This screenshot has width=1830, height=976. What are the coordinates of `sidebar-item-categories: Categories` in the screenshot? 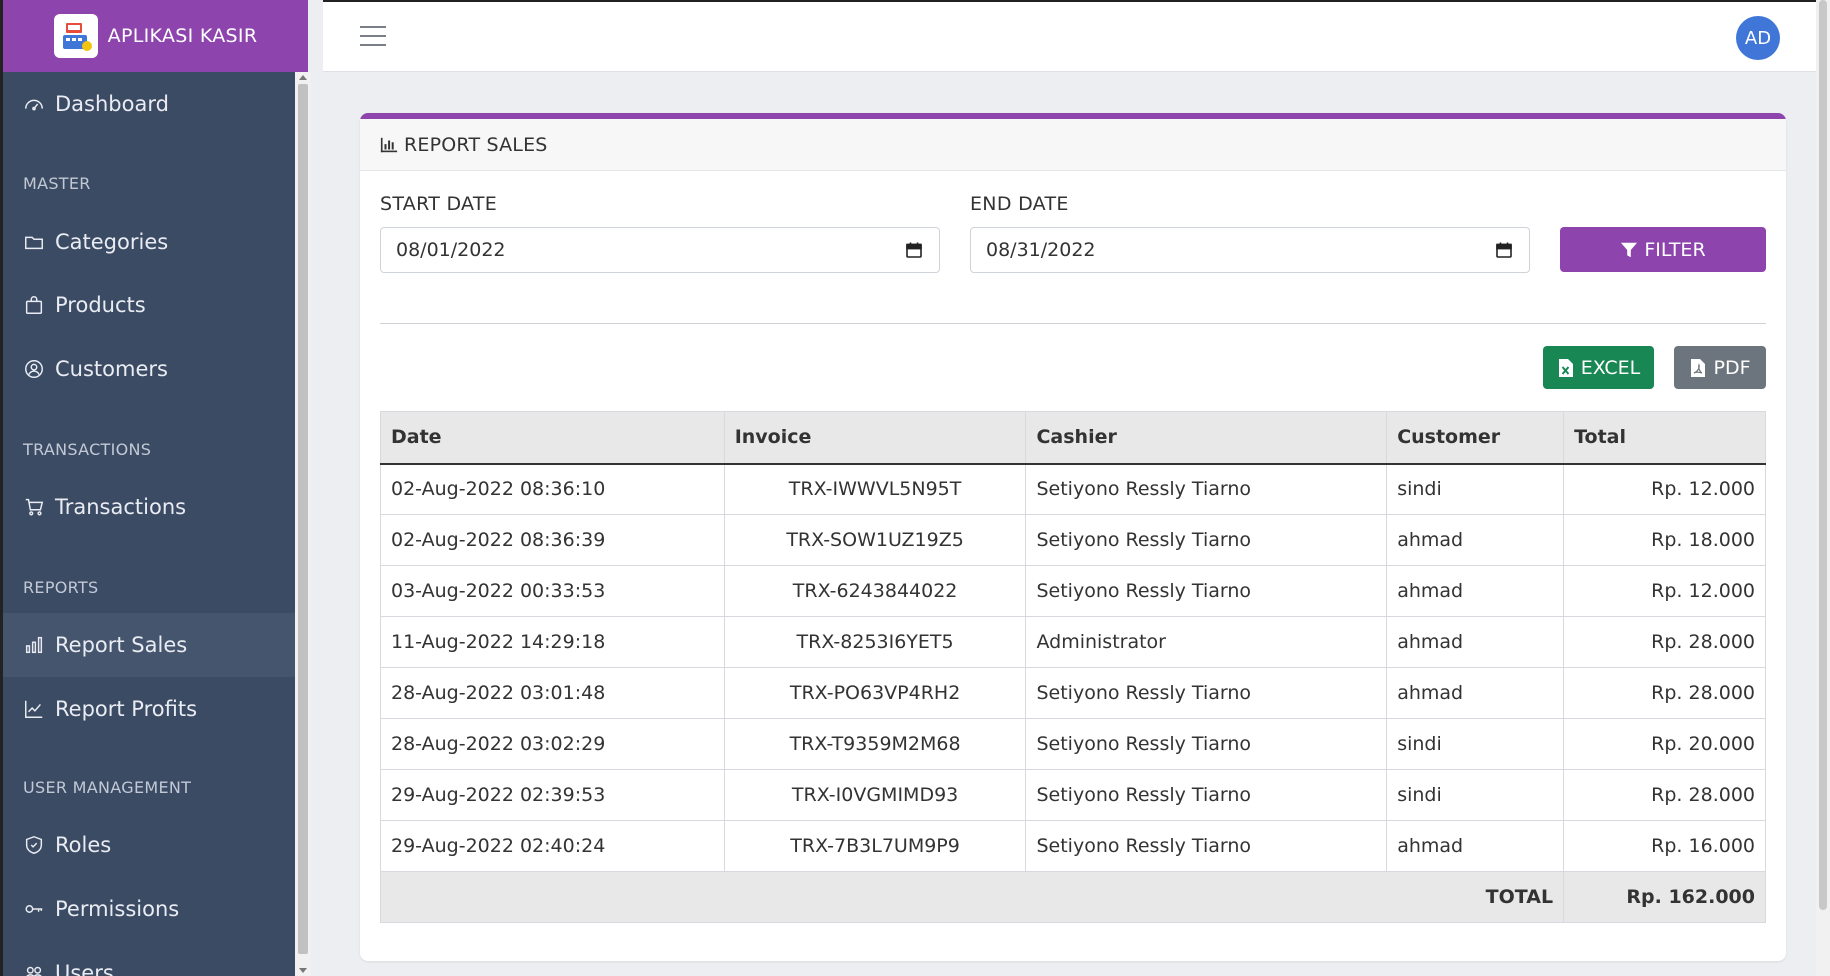 It's located at (155, 242).